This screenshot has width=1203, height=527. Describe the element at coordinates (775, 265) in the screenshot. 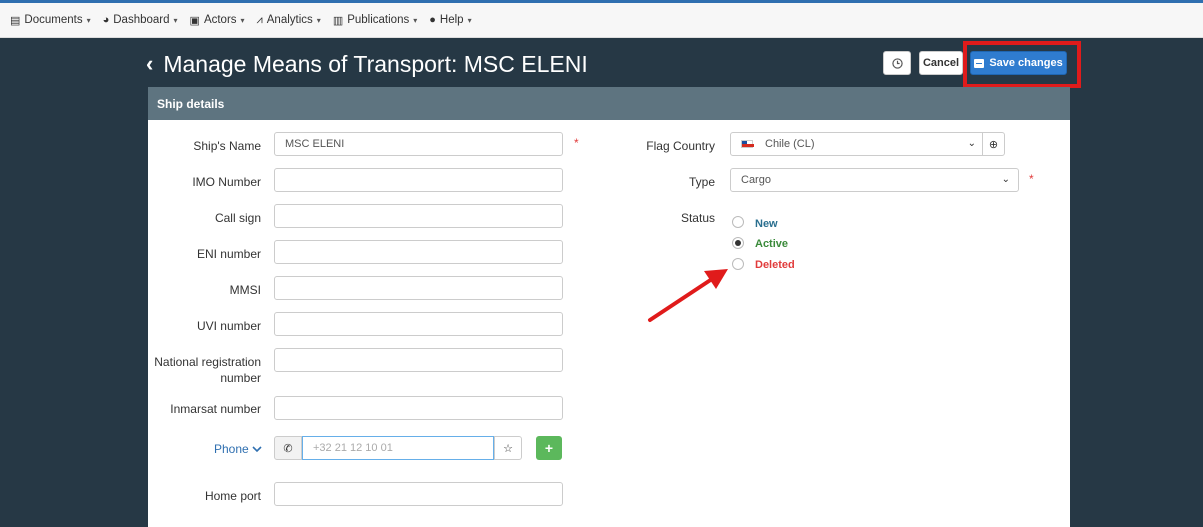

I see `status-deleted-label: Deleted` at that location.